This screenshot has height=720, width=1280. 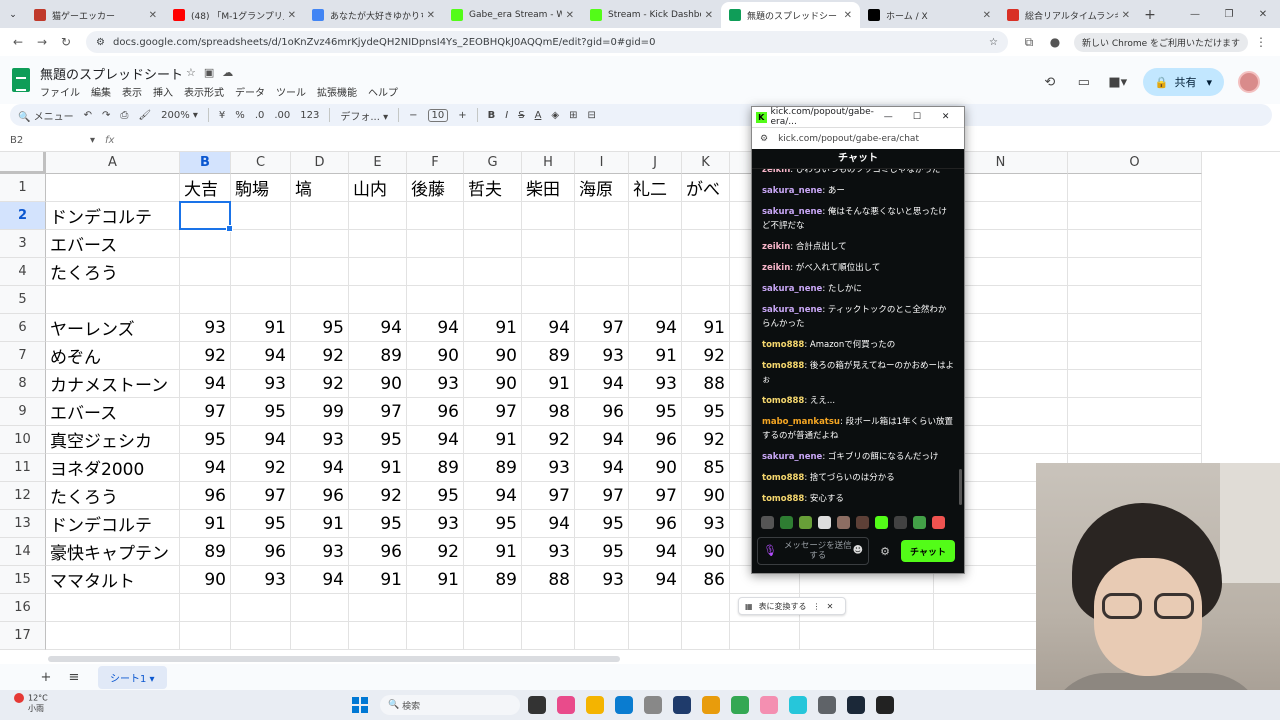 What do you see at coordinates (106, 115) in the screenshot?
I see `redo-icon: ↷` at bounding box center [106, 115].